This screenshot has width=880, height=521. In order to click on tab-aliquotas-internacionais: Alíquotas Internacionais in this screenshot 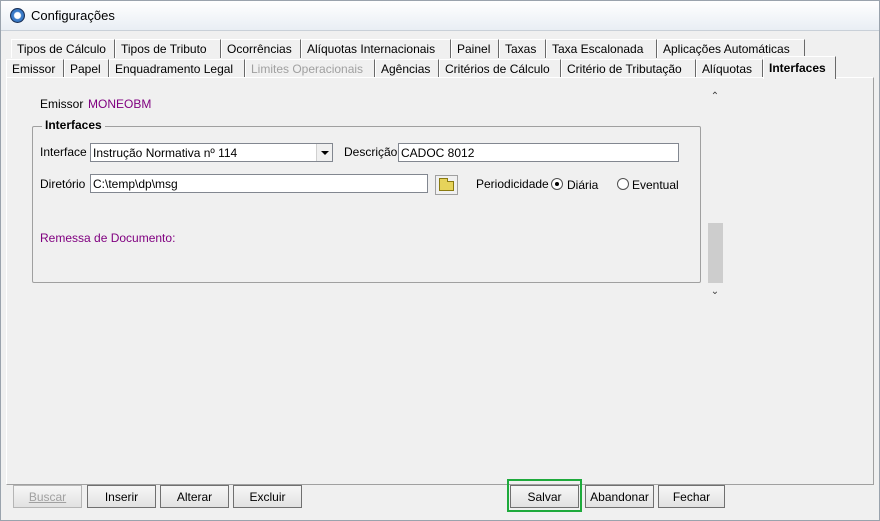, I will do `click(376, 48)`.